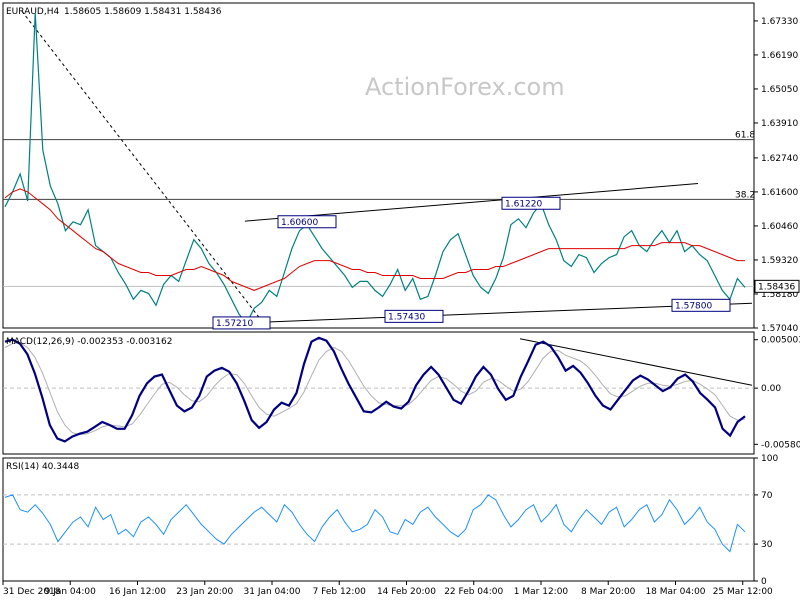 The image size is (800, 600). What do you see at coordinates (406, 592) in the screenshot?
I see `x-tick-label: 14 Feb 20:00` at bounding box center [406, 592].